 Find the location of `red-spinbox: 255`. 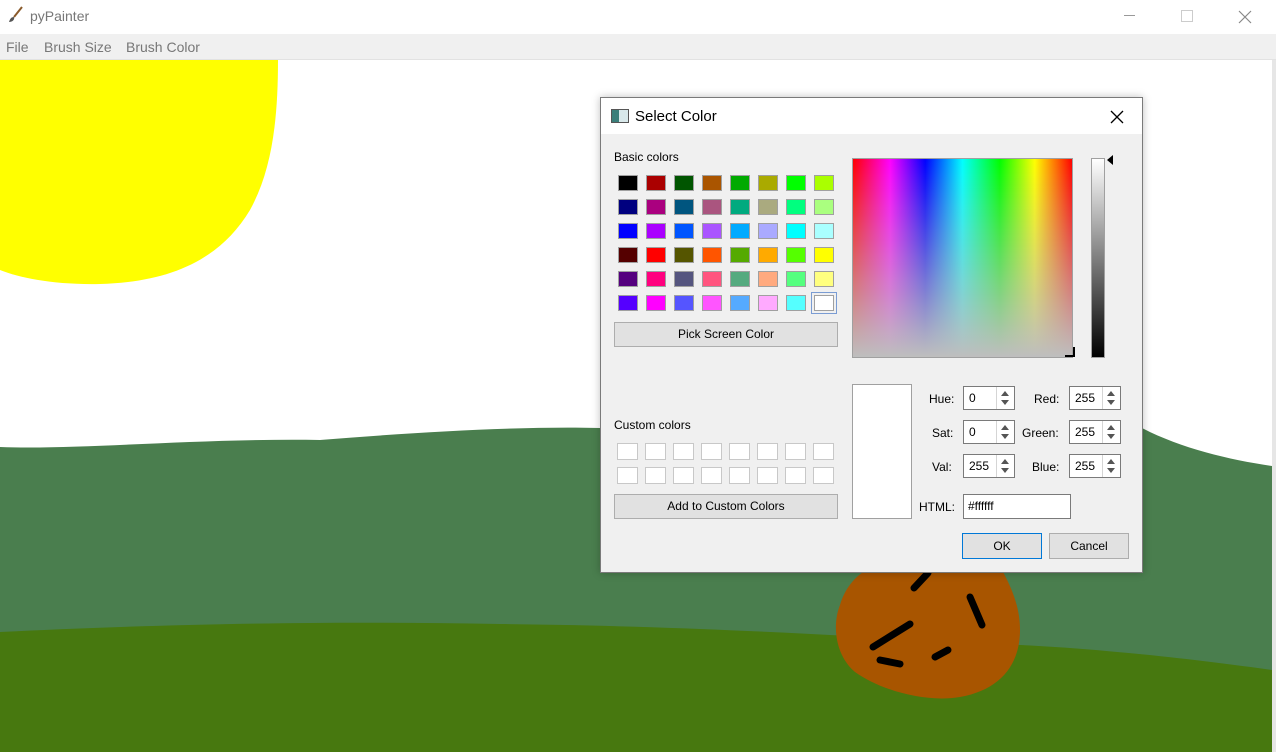

red-spinbox: 255 is located at coordinates (1095, 398).